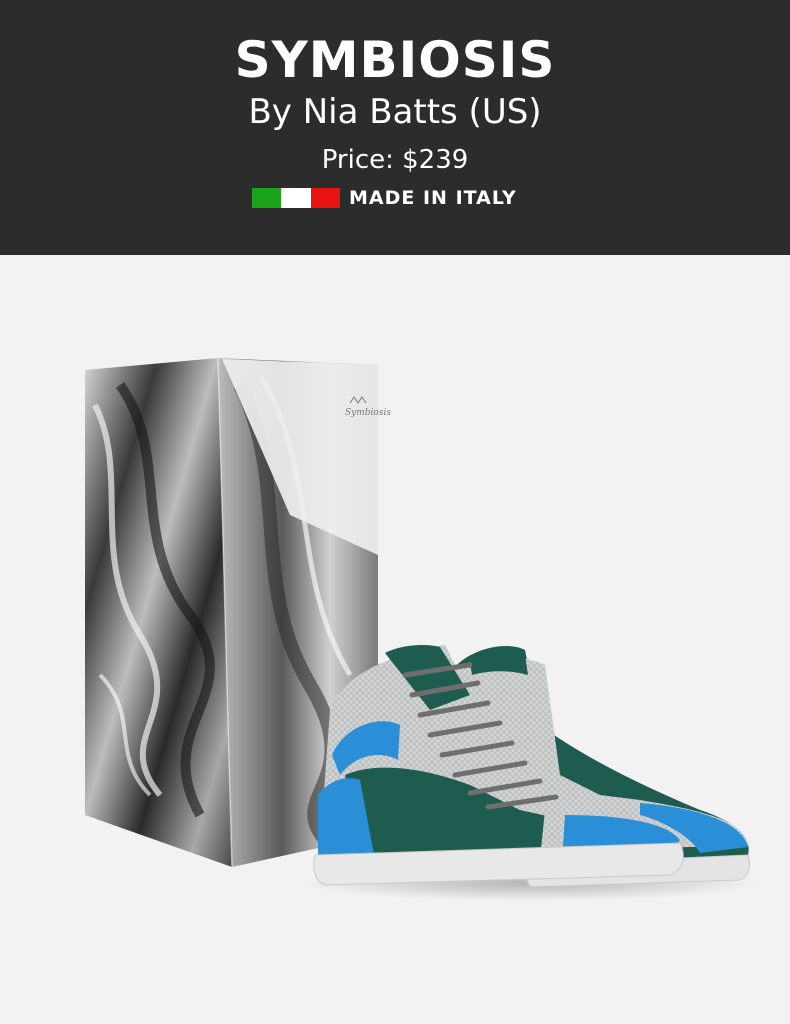 This screenshot has height=1024, width=790. What do you see at coordinates (395, 112) in the screenshot?
I see `designer-name: By Nia Batts (US)` at bounding box center [395, 112].